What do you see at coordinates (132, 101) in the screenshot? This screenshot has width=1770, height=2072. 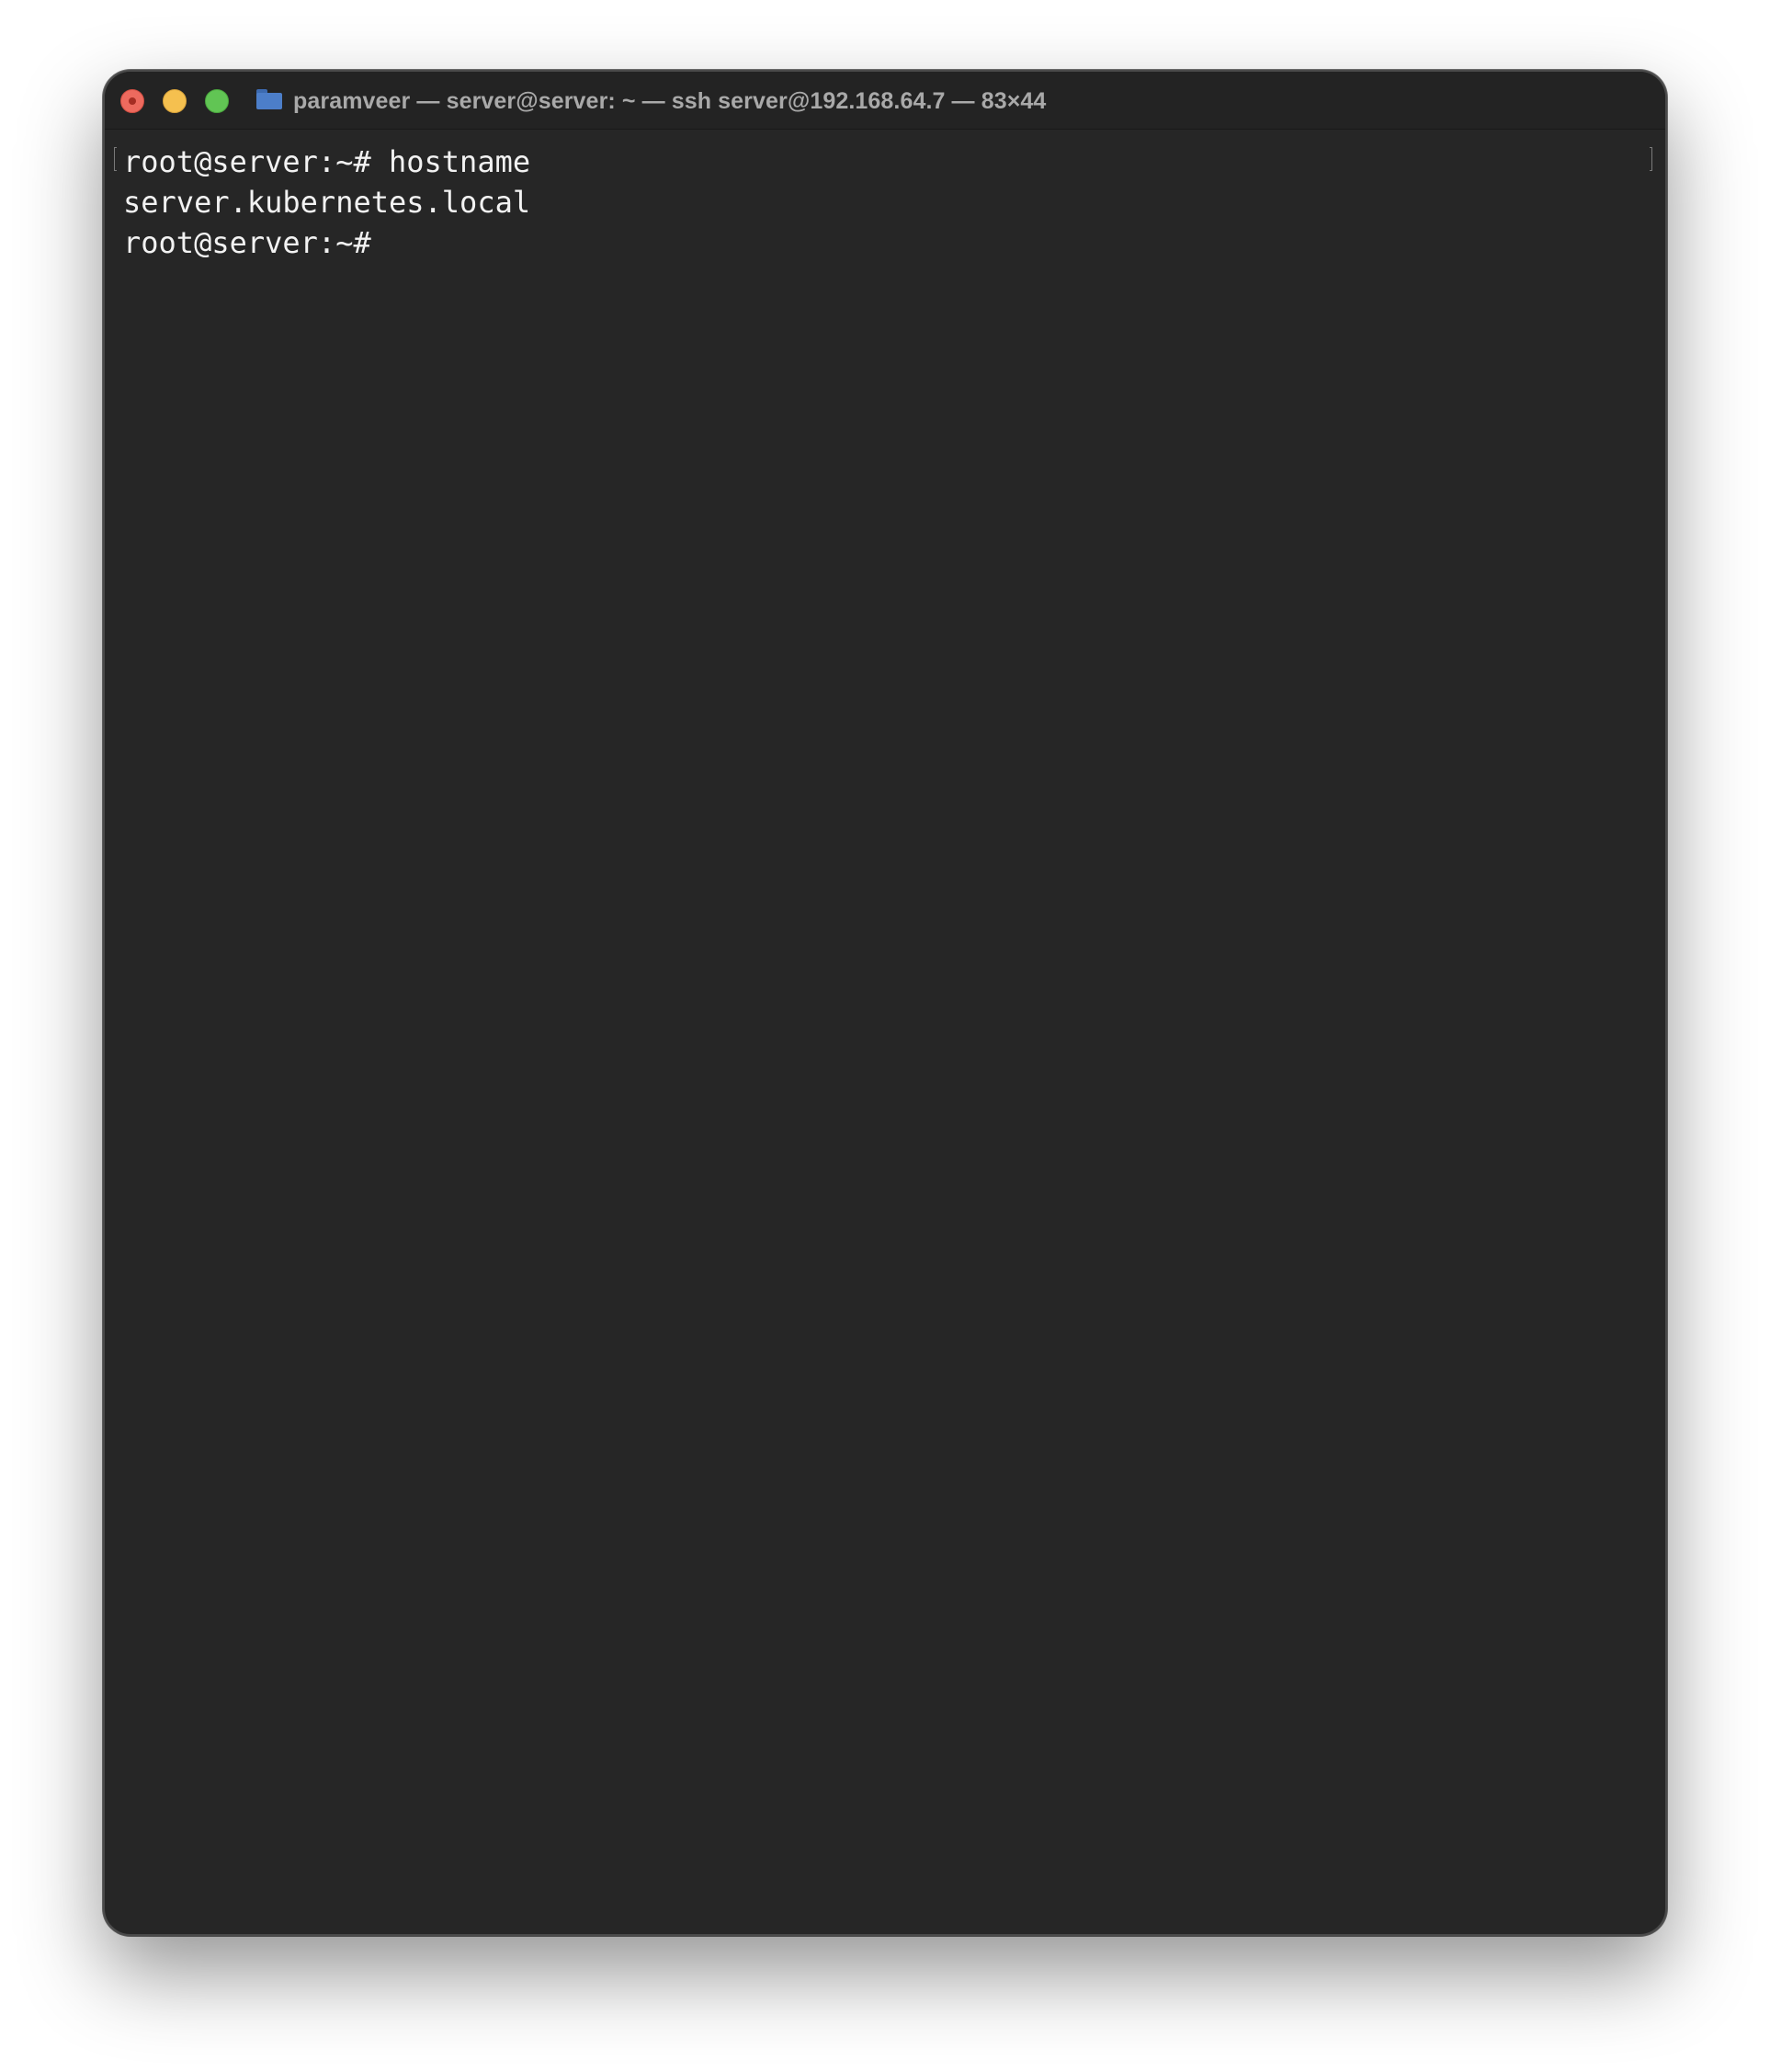 I see `close-button` at bounding box center [132, 101].